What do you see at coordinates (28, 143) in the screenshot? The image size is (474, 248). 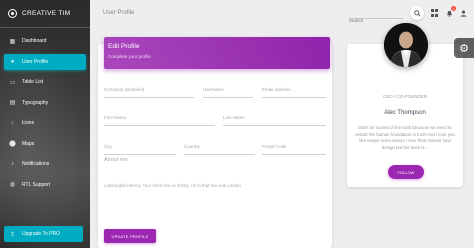 I see `sidebar-item-label: Maps` at bounding box center [28, 143].